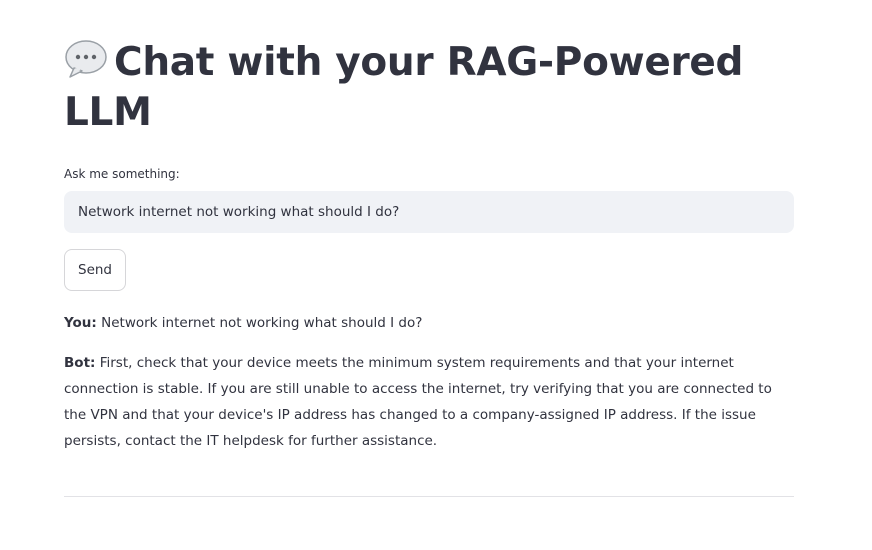  I want to click on divider, so click(429, 496).